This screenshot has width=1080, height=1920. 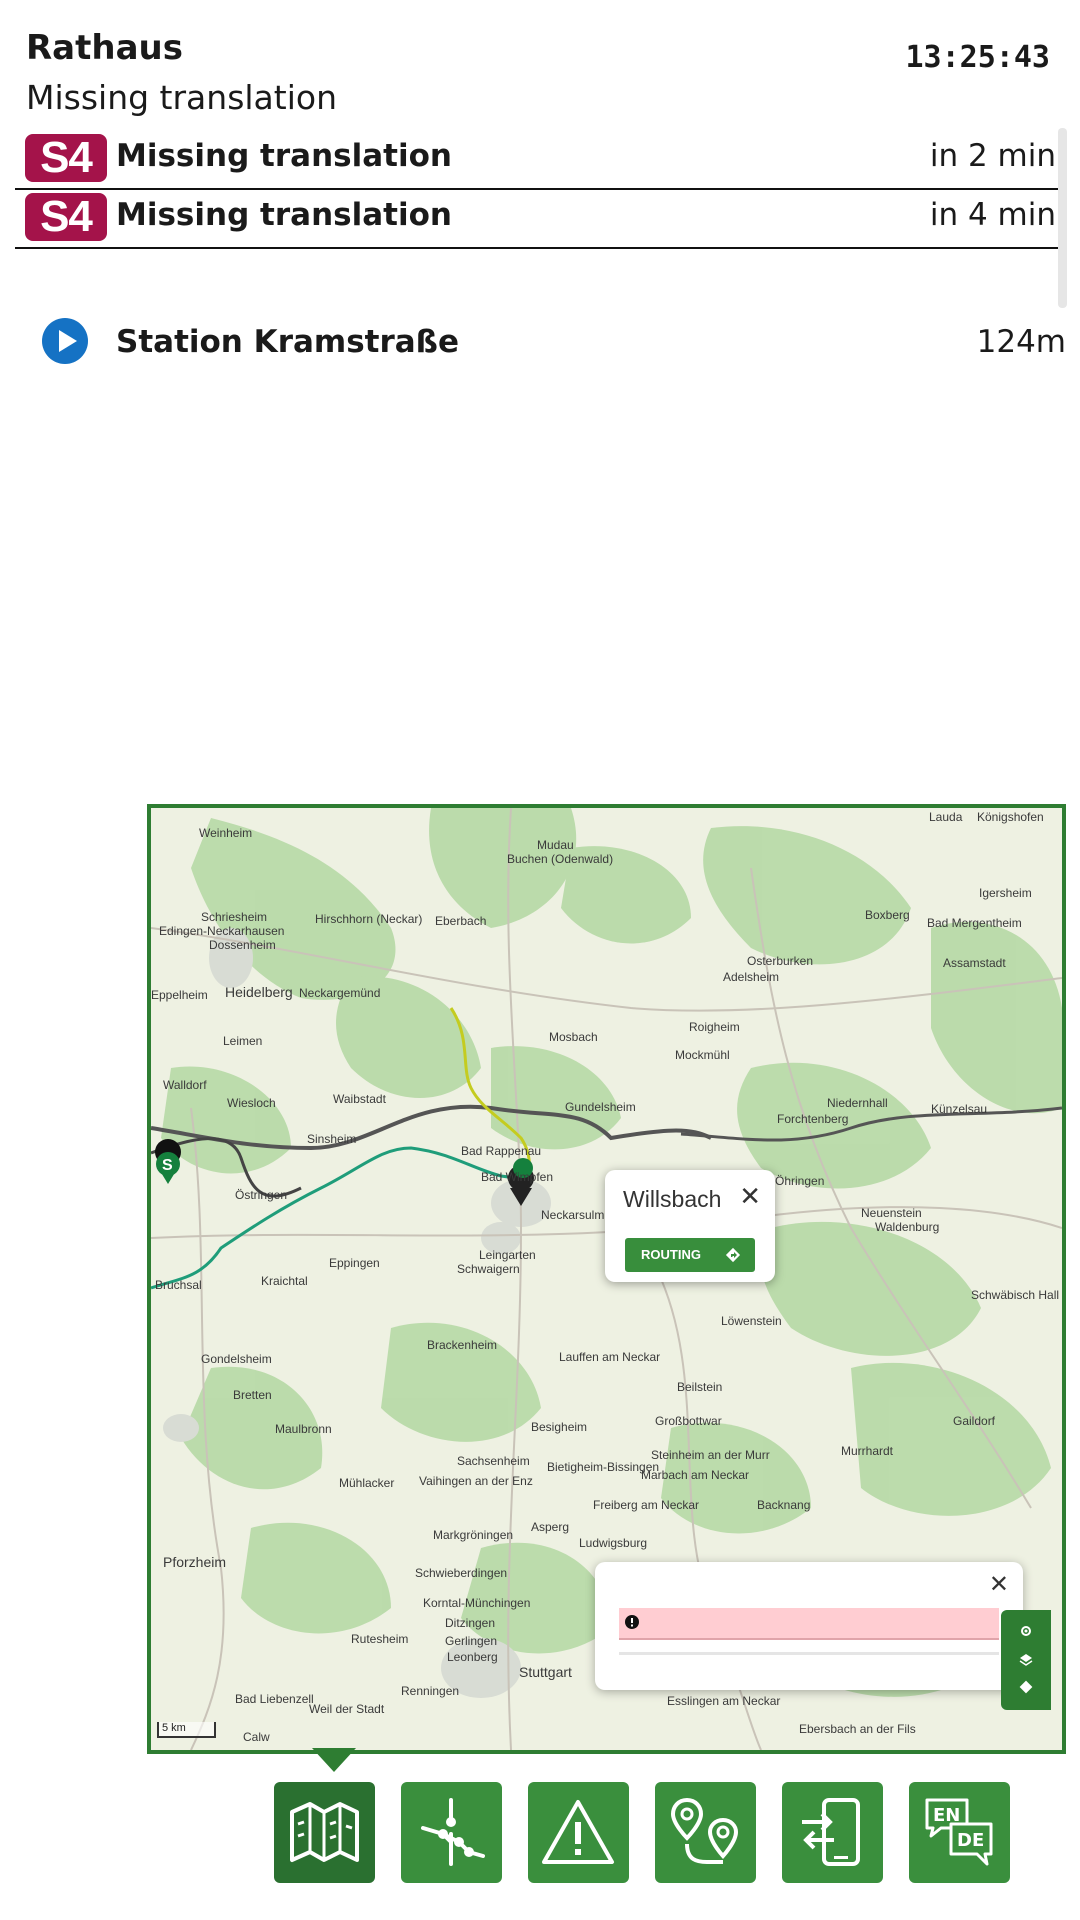 I want to click on network-icon, so click(x=453, y=1832).